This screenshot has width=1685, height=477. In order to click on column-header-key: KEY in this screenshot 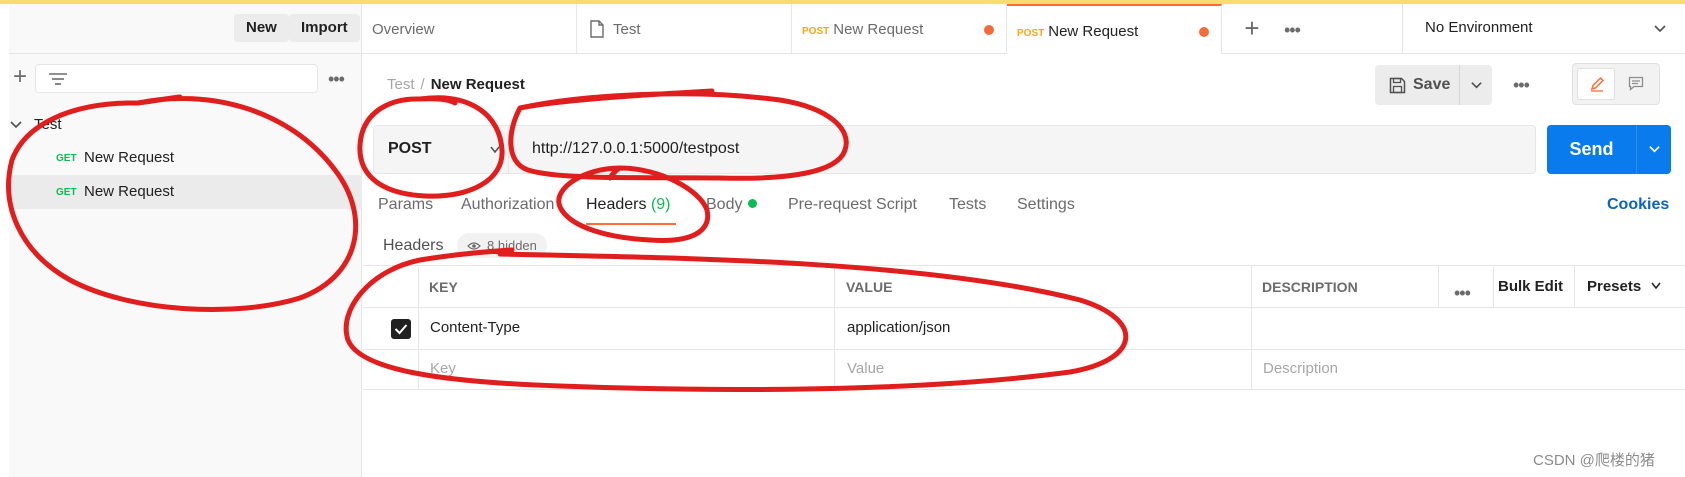, I will do `click(443, 287)`.